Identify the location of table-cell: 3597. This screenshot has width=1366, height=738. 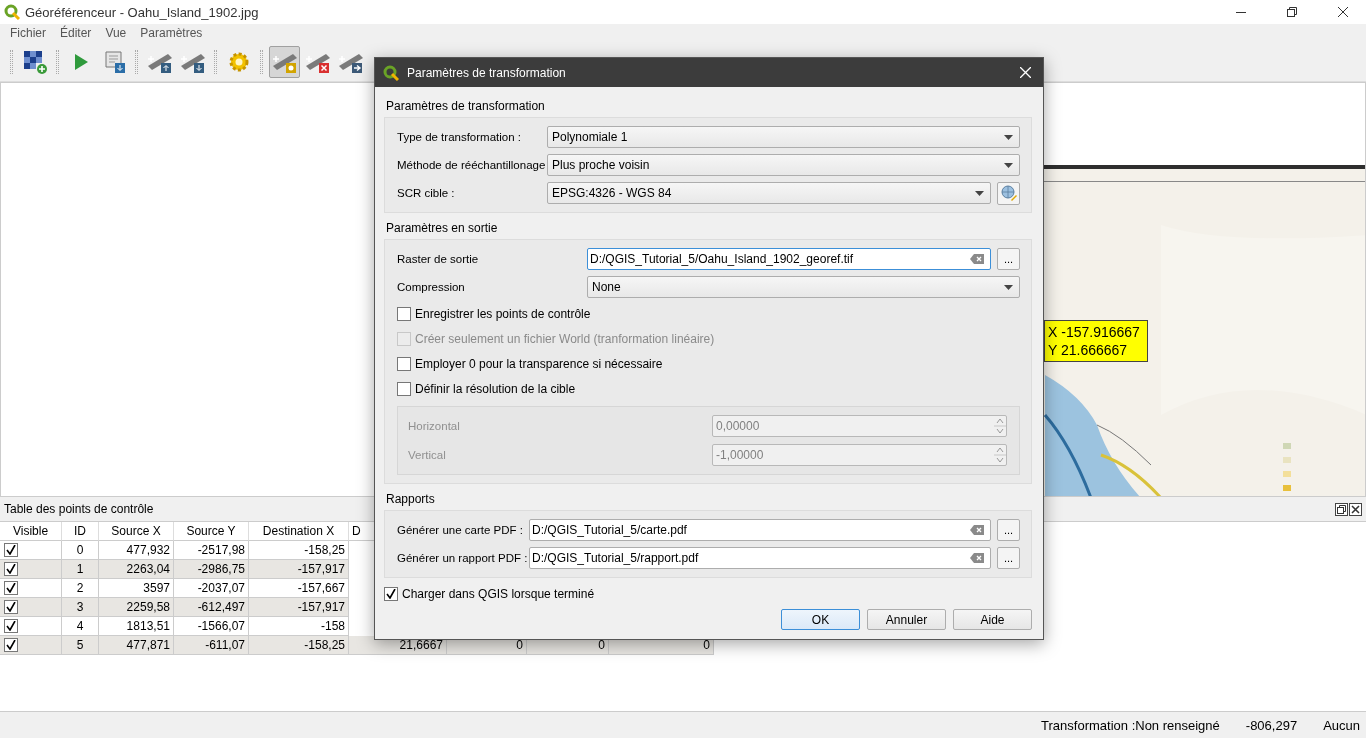
(136, 588).